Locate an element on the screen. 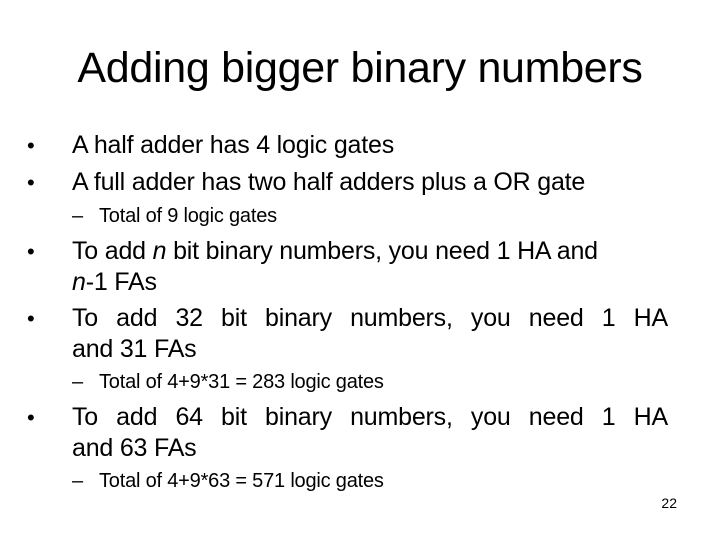 This screenshot has width=720, height=540. sub-item-total-283: – Total of 4+9*31 = 283 logic gates is located at coordinates (228, 382).